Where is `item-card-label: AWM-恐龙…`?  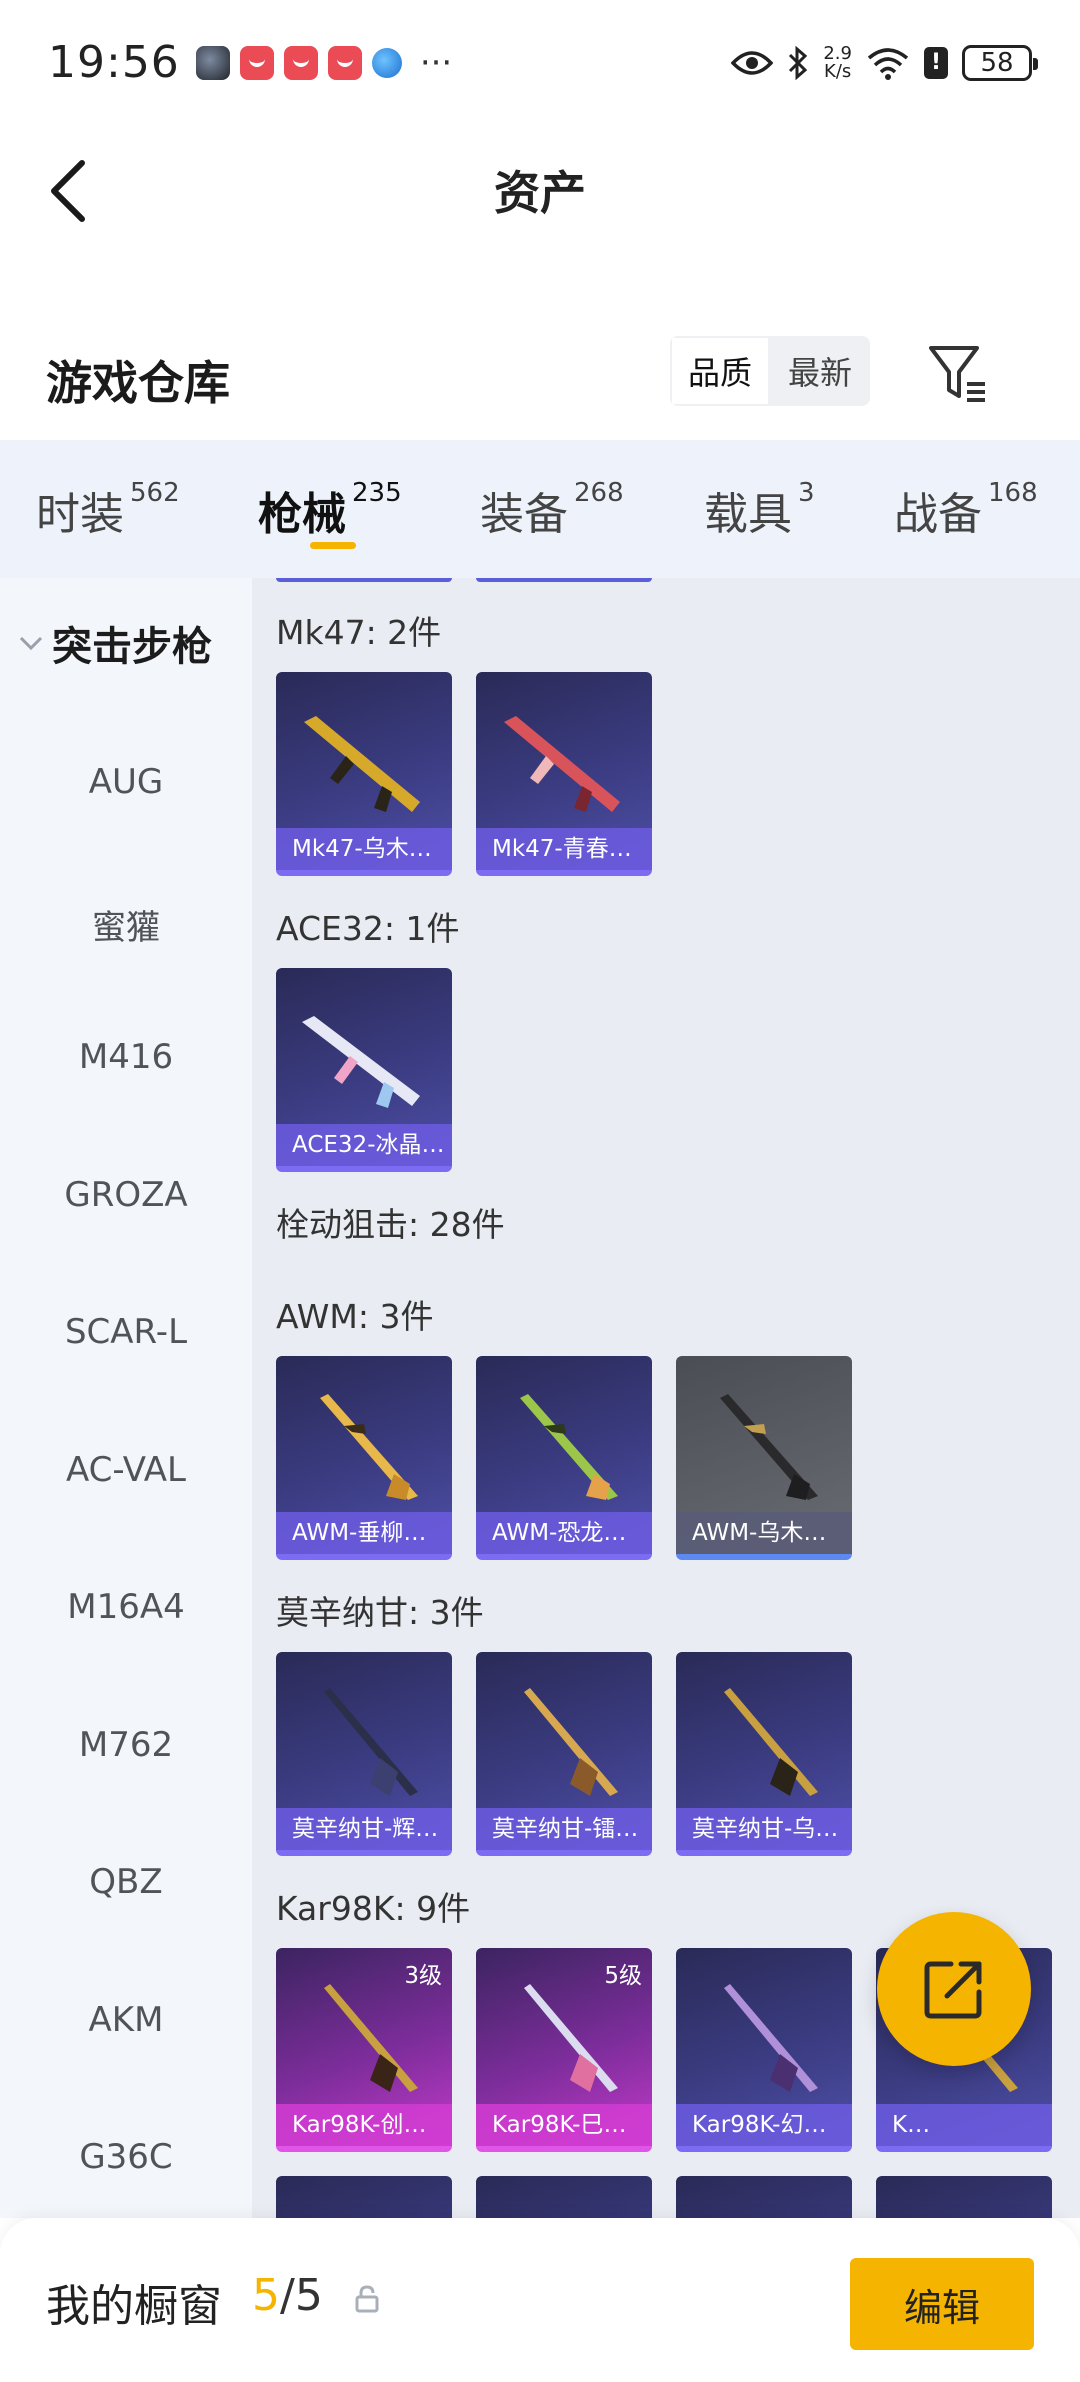 item-card-label: AWM-恐龙… is located at coordinates (564, 1533).